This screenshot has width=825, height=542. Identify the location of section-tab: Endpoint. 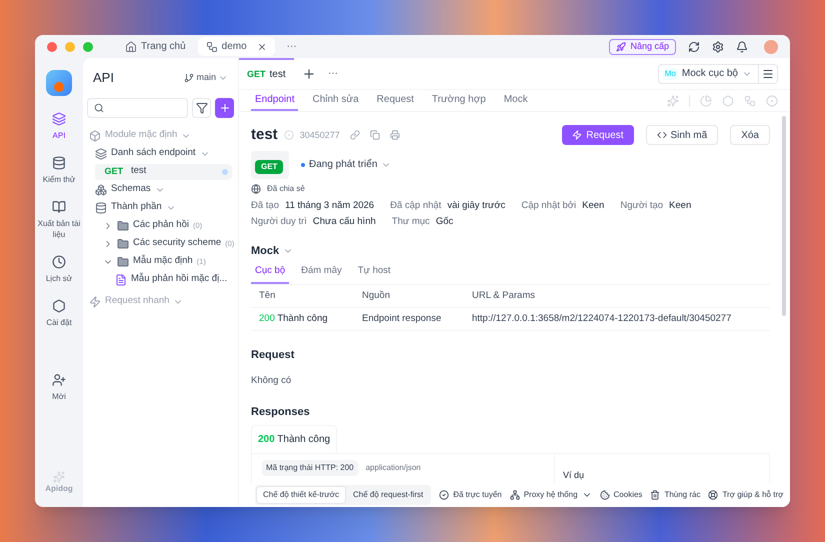
(274, 100).